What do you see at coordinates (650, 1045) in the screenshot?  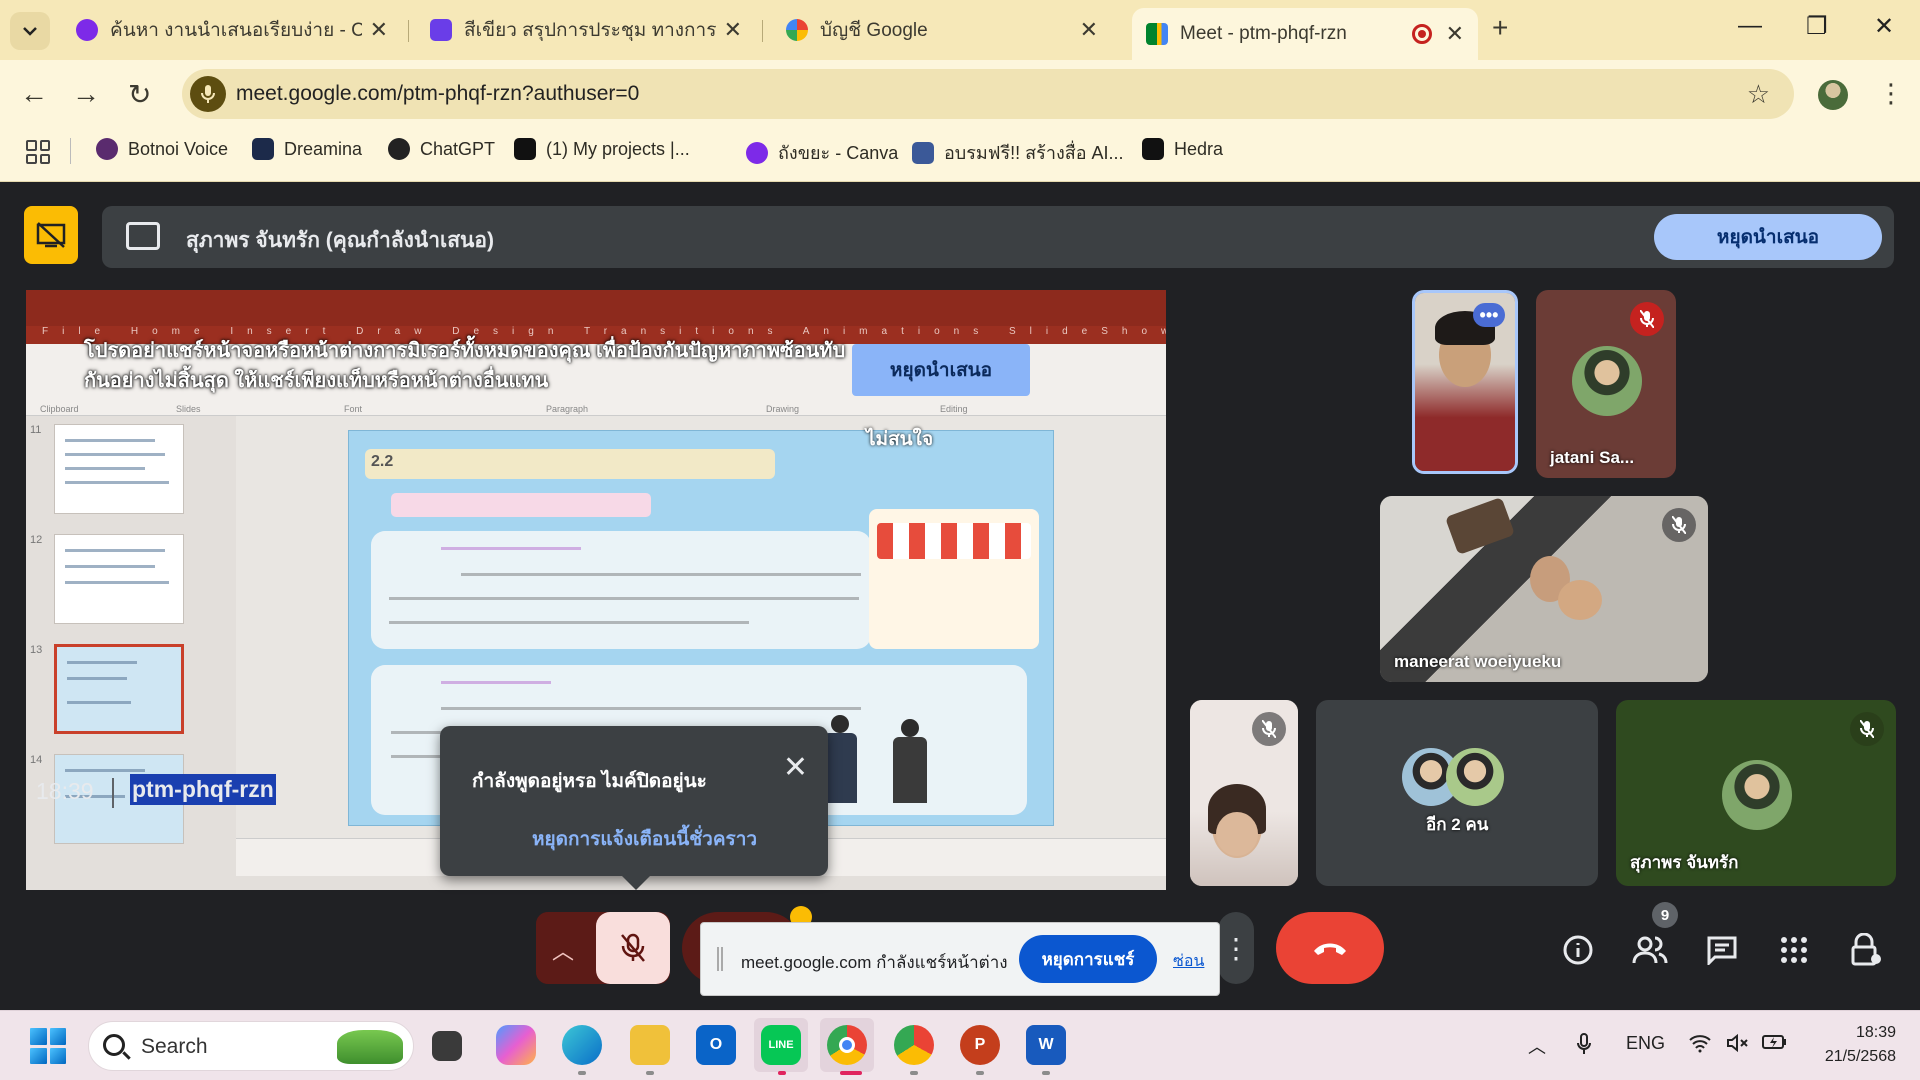 I see `file-explorer-icon` at bounding box center [650, 1045].